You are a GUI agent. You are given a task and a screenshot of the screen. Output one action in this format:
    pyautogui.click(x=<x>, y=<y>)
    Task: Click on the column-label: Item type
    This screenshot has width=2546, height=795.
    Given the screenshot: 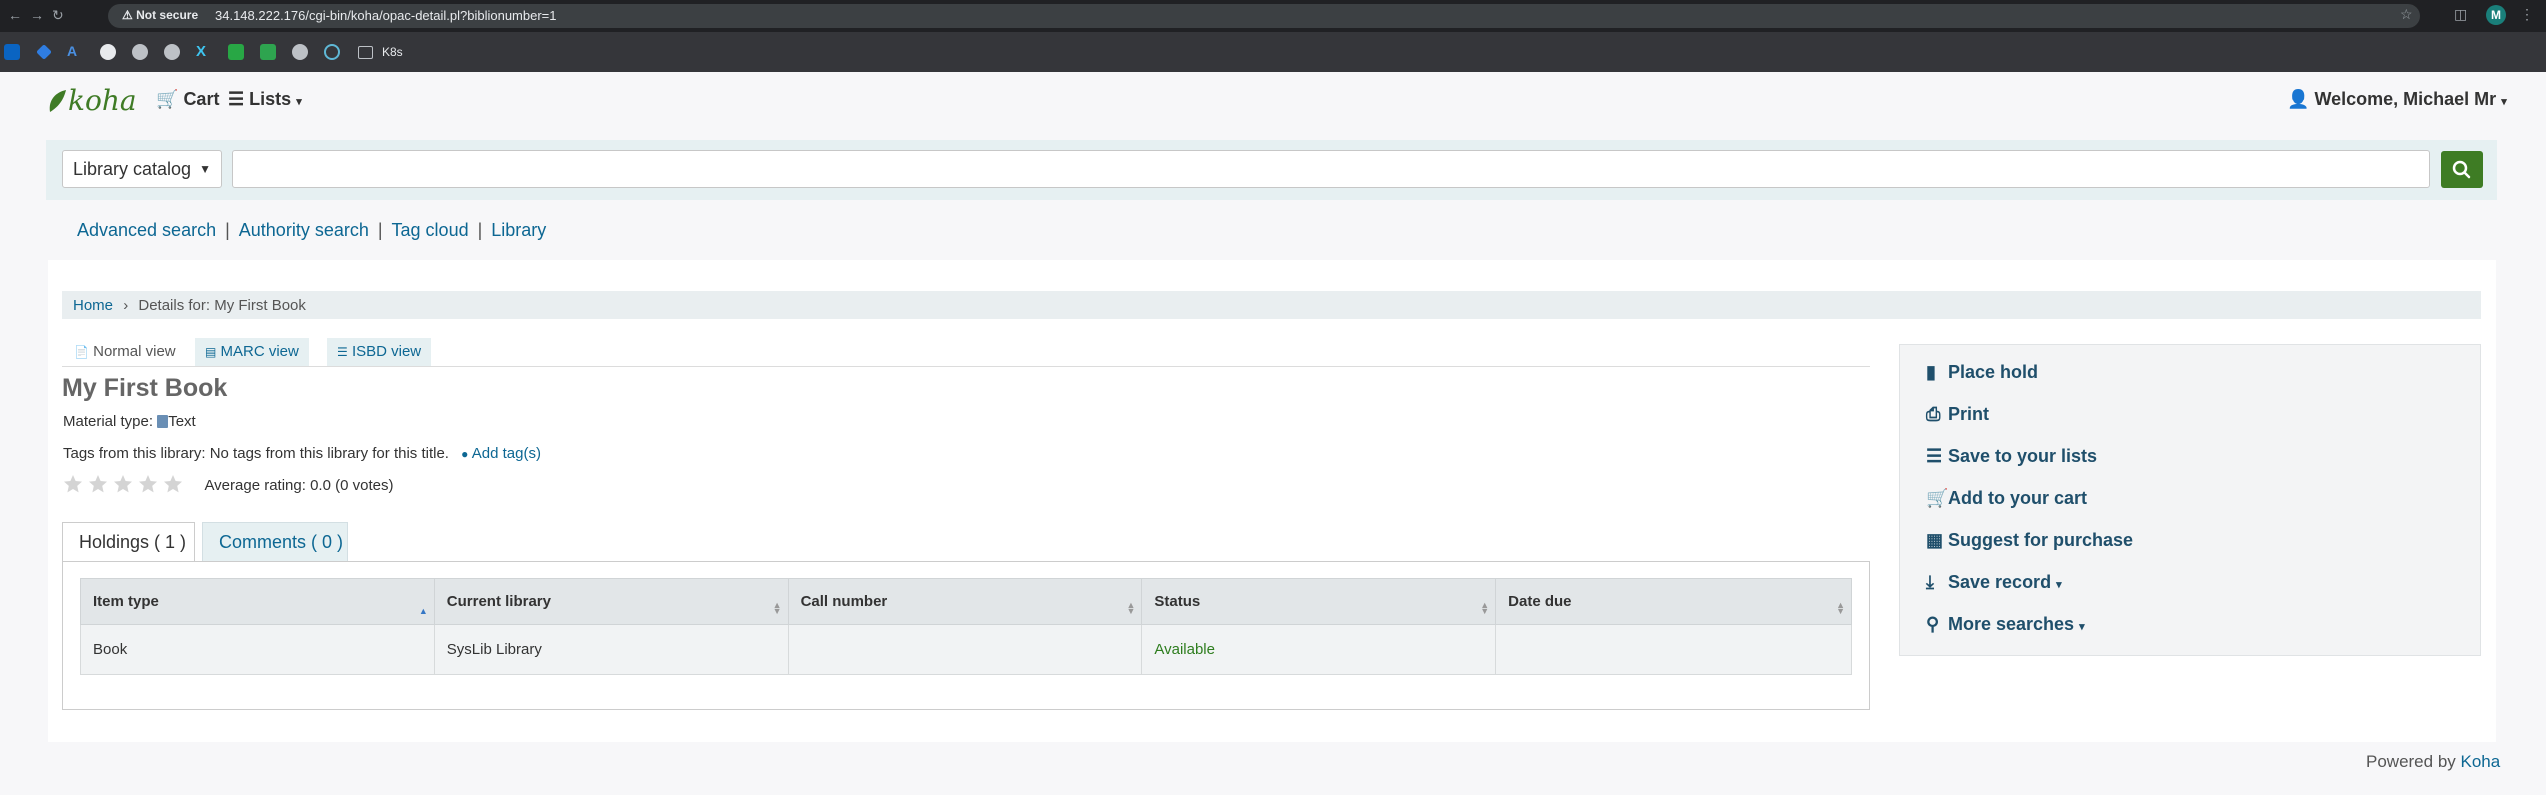 What is the action you would take?
    pyautogui.click(x=126, y=601)
    